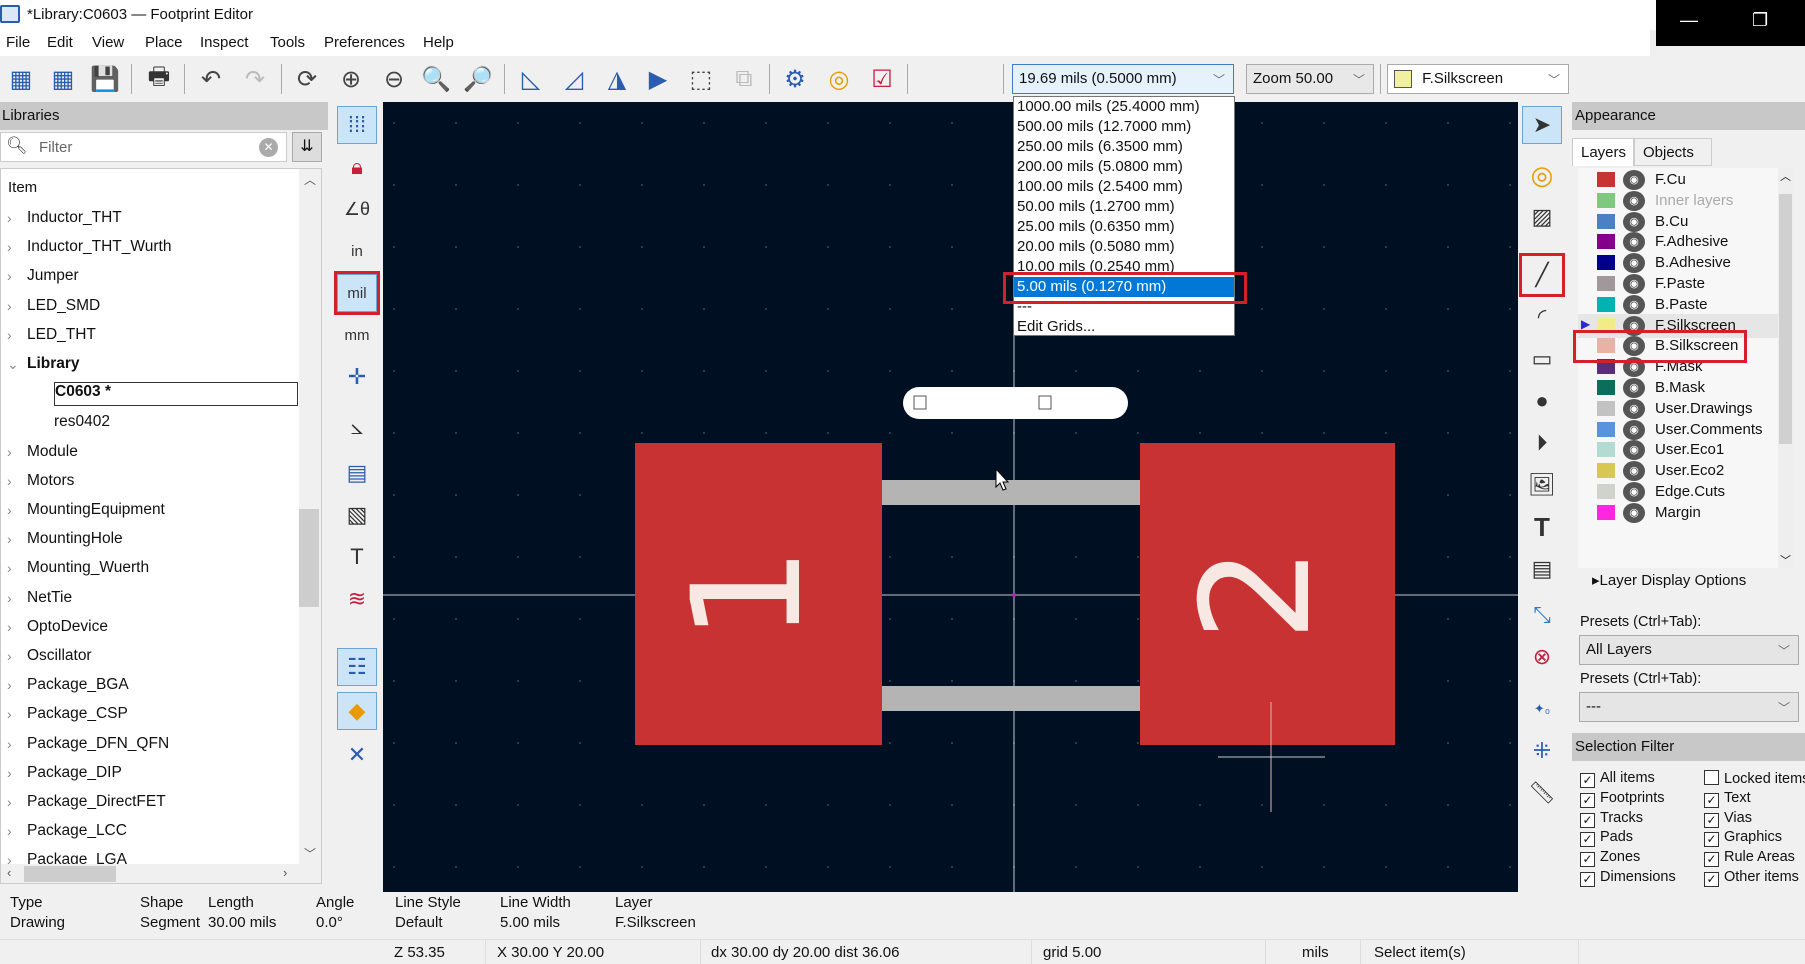 This screenshot has width=1805, height=964. I want to click on draw-arc-icon: ◜, so click(1542, 317).